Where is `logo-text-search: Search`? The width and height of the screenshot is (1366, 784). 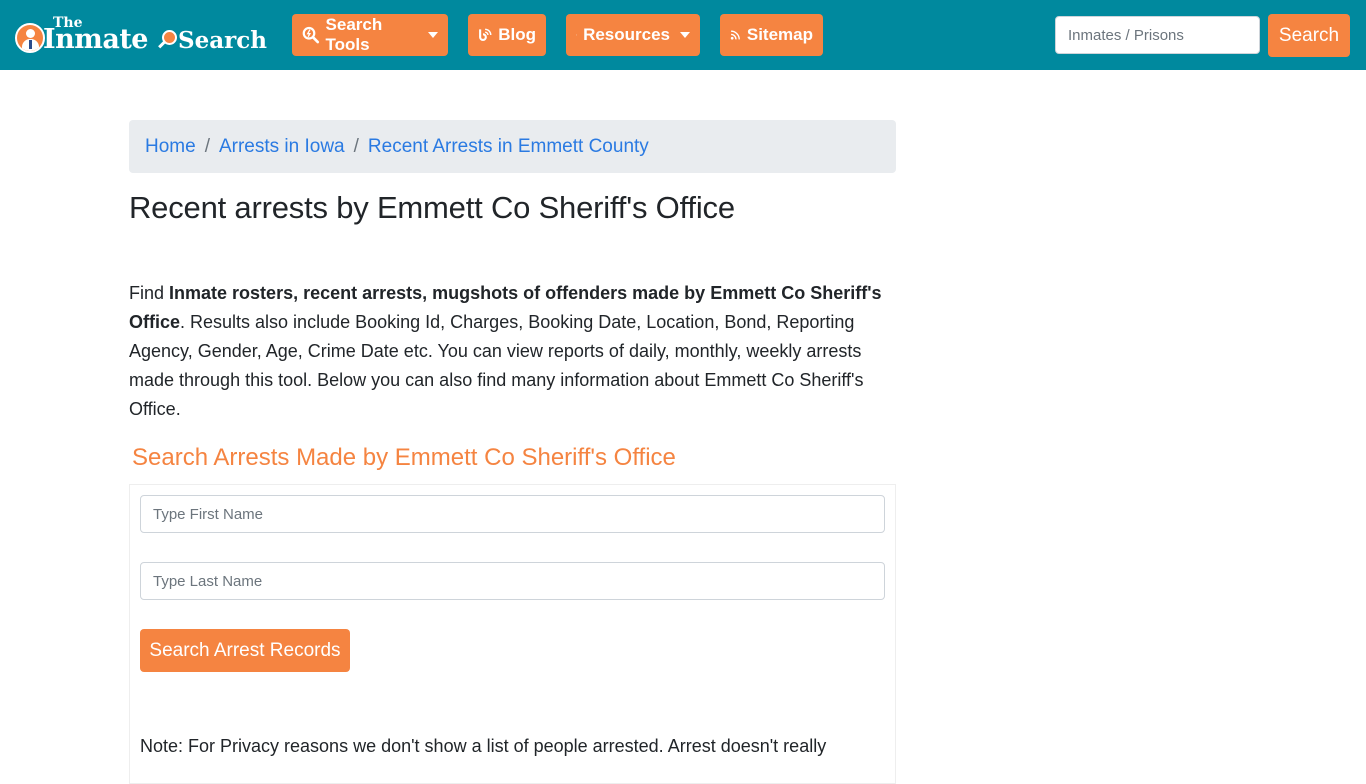
logo-text-search: Search is located at coordinates (222, 41).